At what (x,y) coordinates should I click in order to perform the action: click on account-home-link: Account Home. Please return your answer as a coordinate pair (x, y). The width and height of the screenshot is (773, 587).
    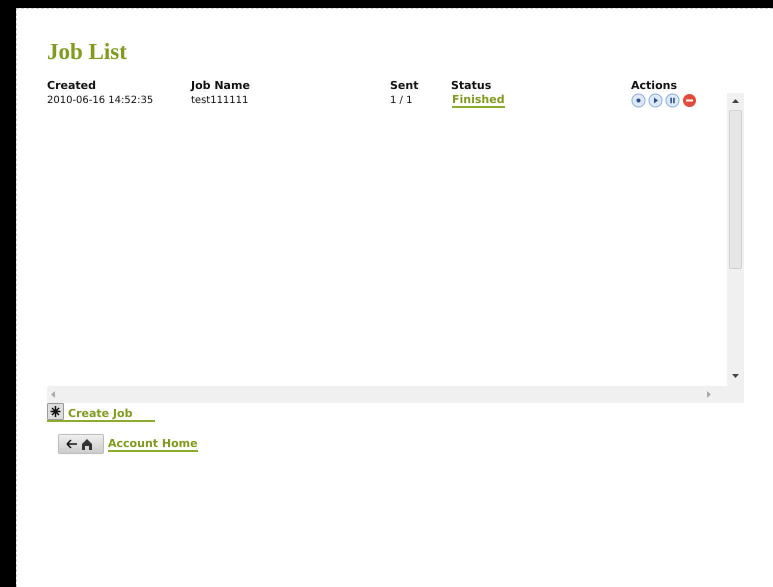
    Looking at the image, I should click on (153, 444).